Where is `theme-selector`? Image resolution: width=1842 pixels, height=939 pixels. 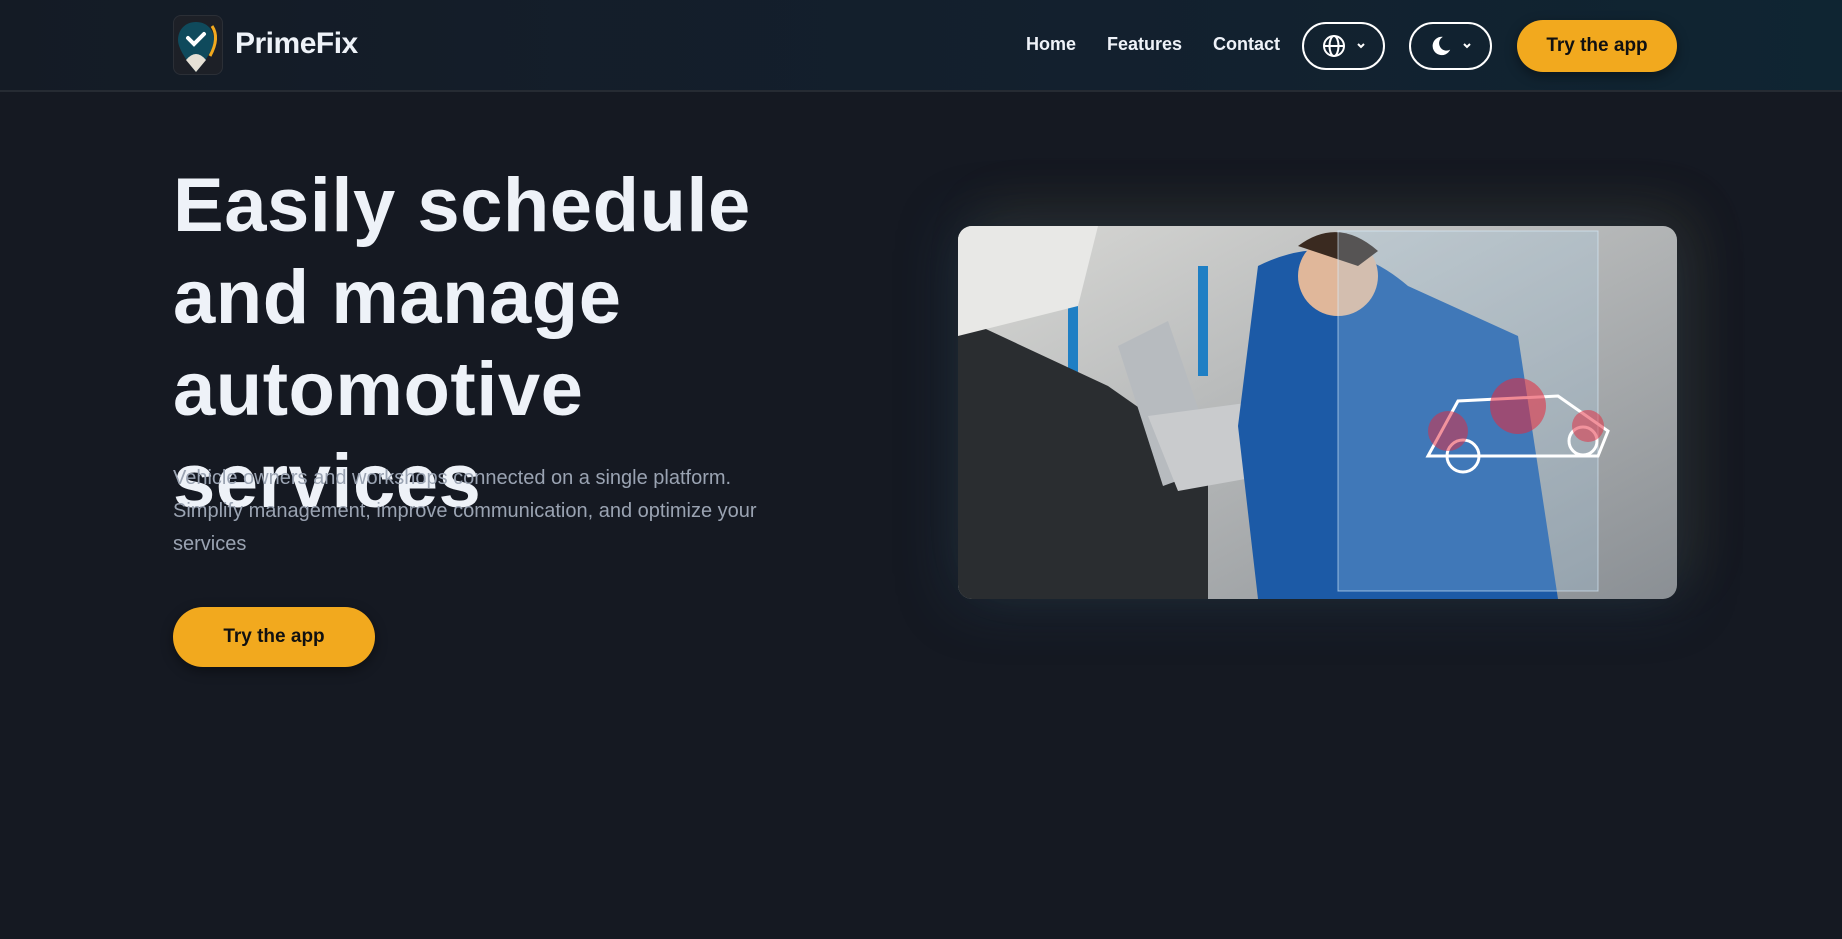
theme-selector is located at coordinates (1450, 46).